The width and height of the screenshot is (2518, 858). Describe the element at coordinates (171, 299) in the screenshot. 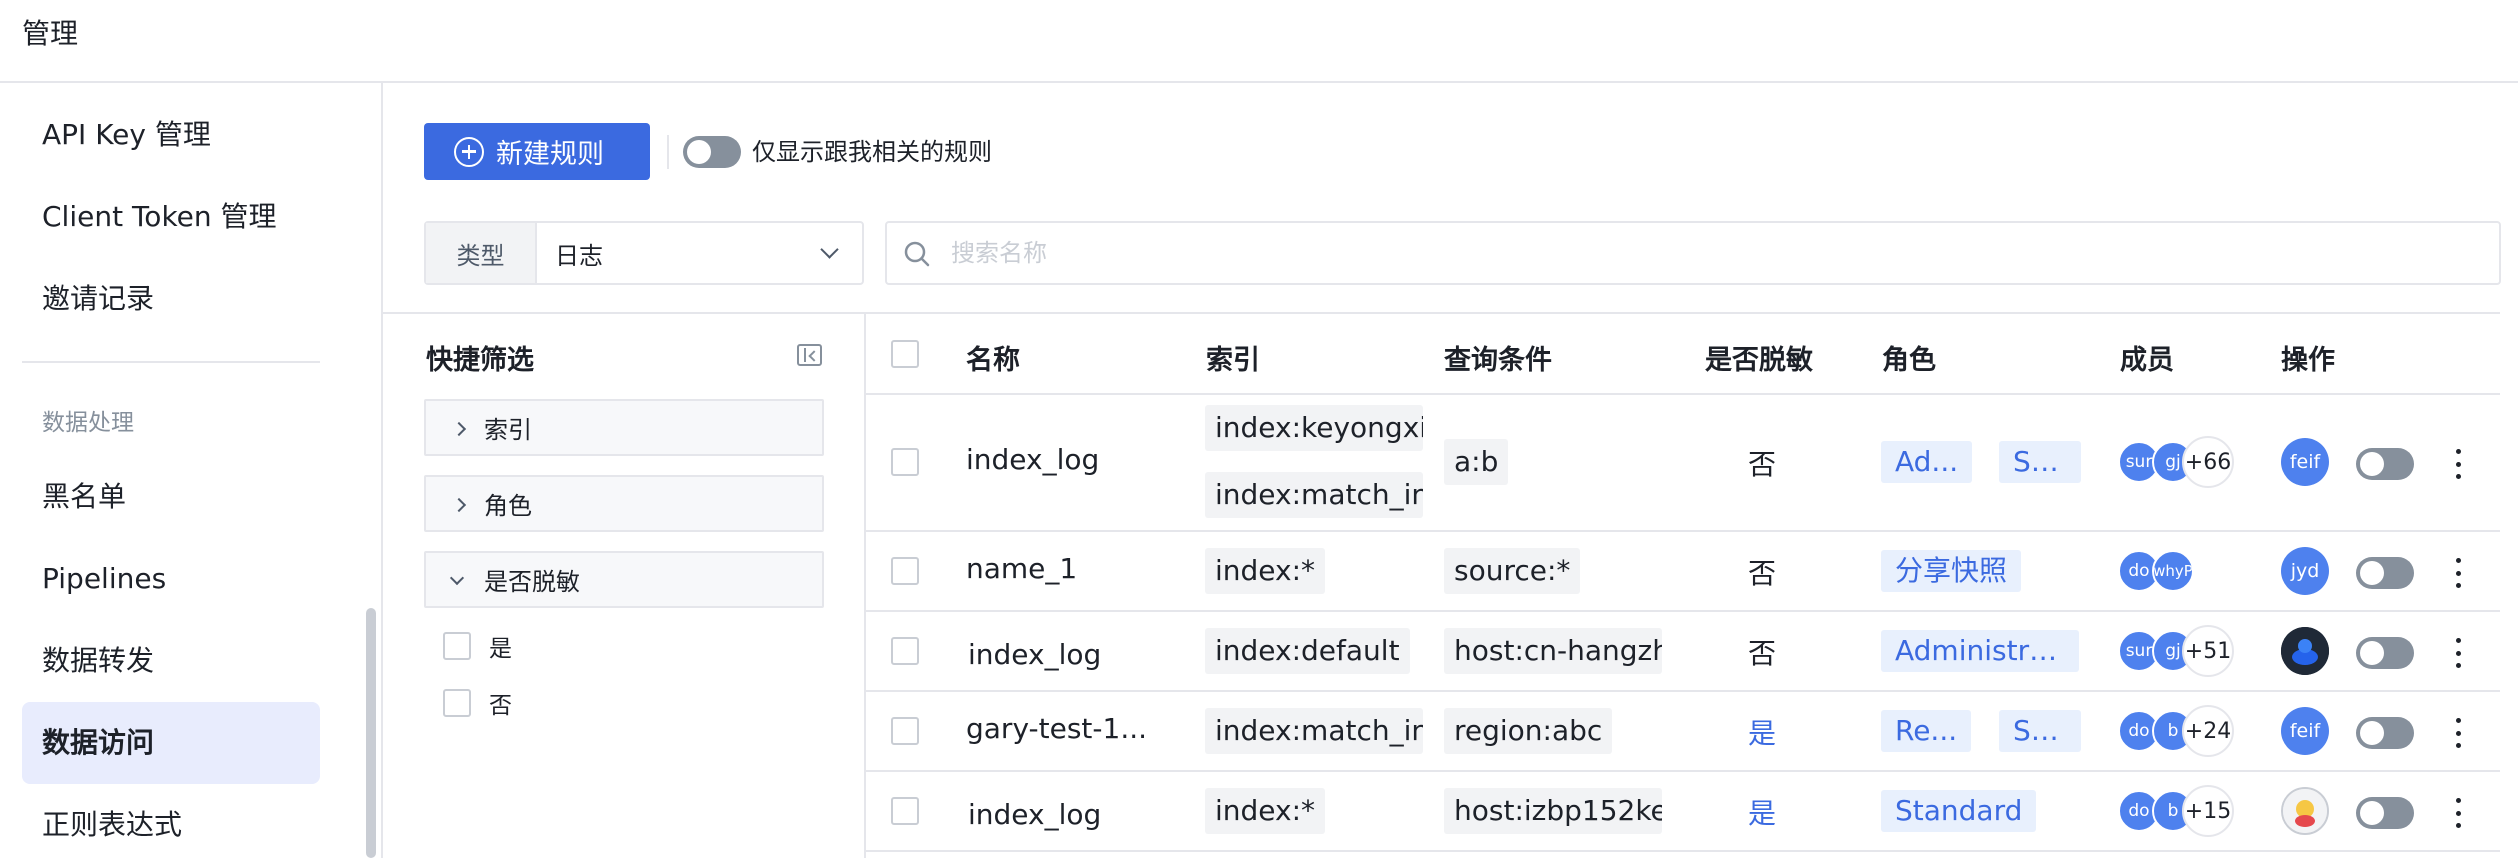

I see `sidebar-item-invite-records: 邀请记录` at that location.